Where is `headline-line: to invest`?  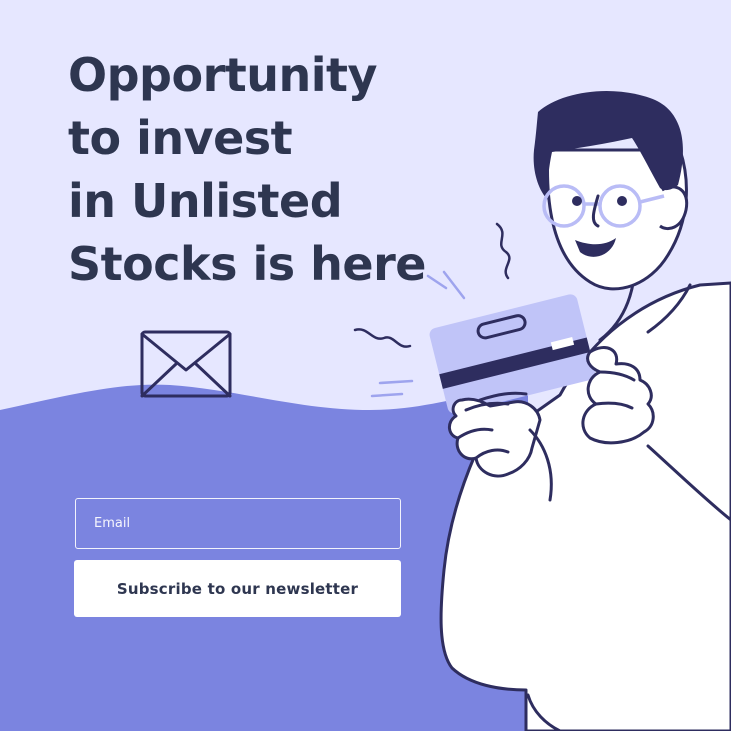 headline-line: to invest is located at coordinates (180, 138).